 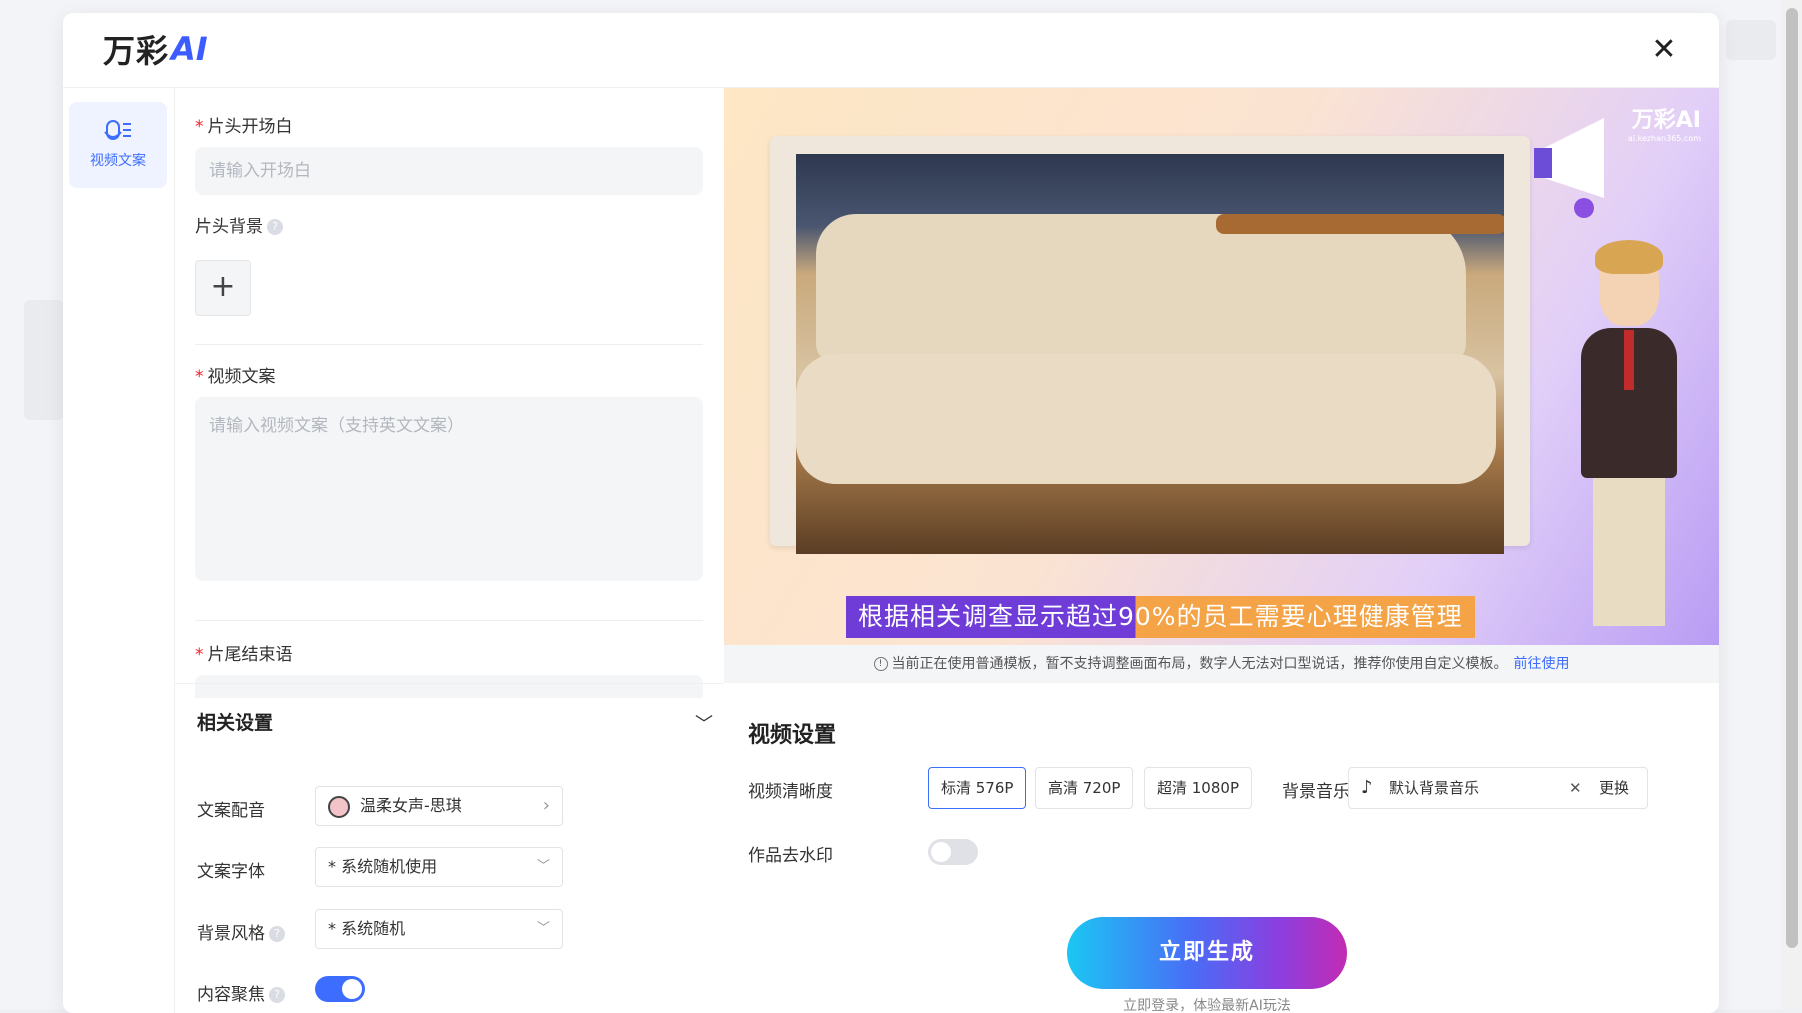 I want to click on person-legs, so click(x=1629, y=551).